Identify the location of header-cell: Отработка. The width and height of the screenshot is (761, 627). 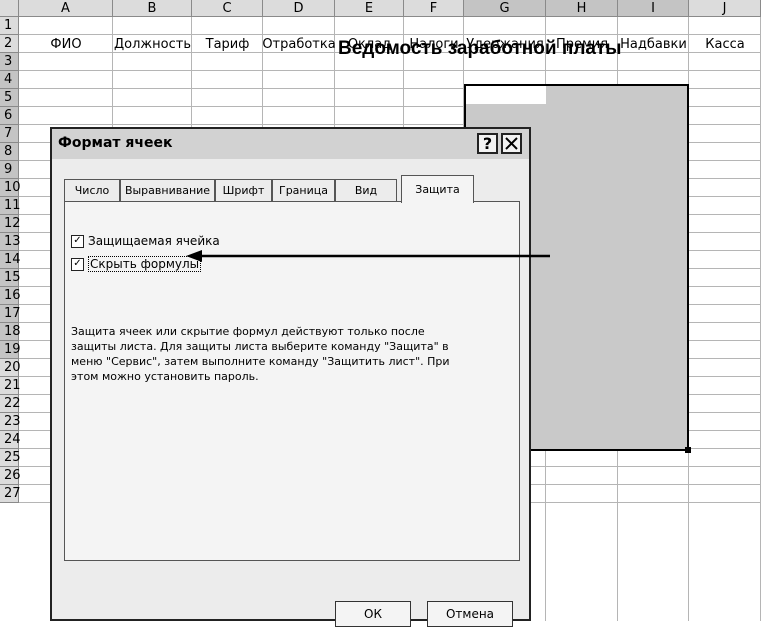
(298, 44).